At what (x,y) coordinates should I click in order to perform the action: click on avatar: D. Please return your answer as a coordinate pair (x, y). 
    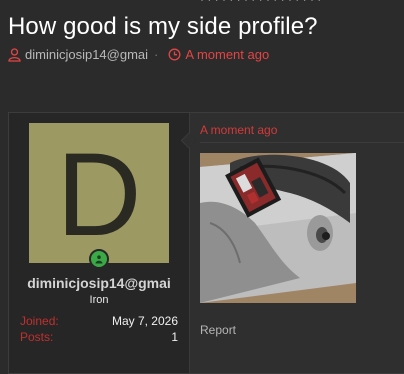
    Looking at the image, I should click on (99, 193).